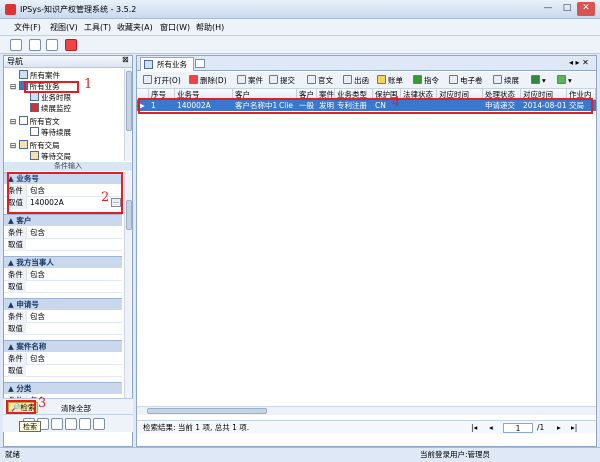 The image size is (600, 462). Describe the element at coordinates (282, 80) in the screenshot. I see `submit-button: 提交` at that location.